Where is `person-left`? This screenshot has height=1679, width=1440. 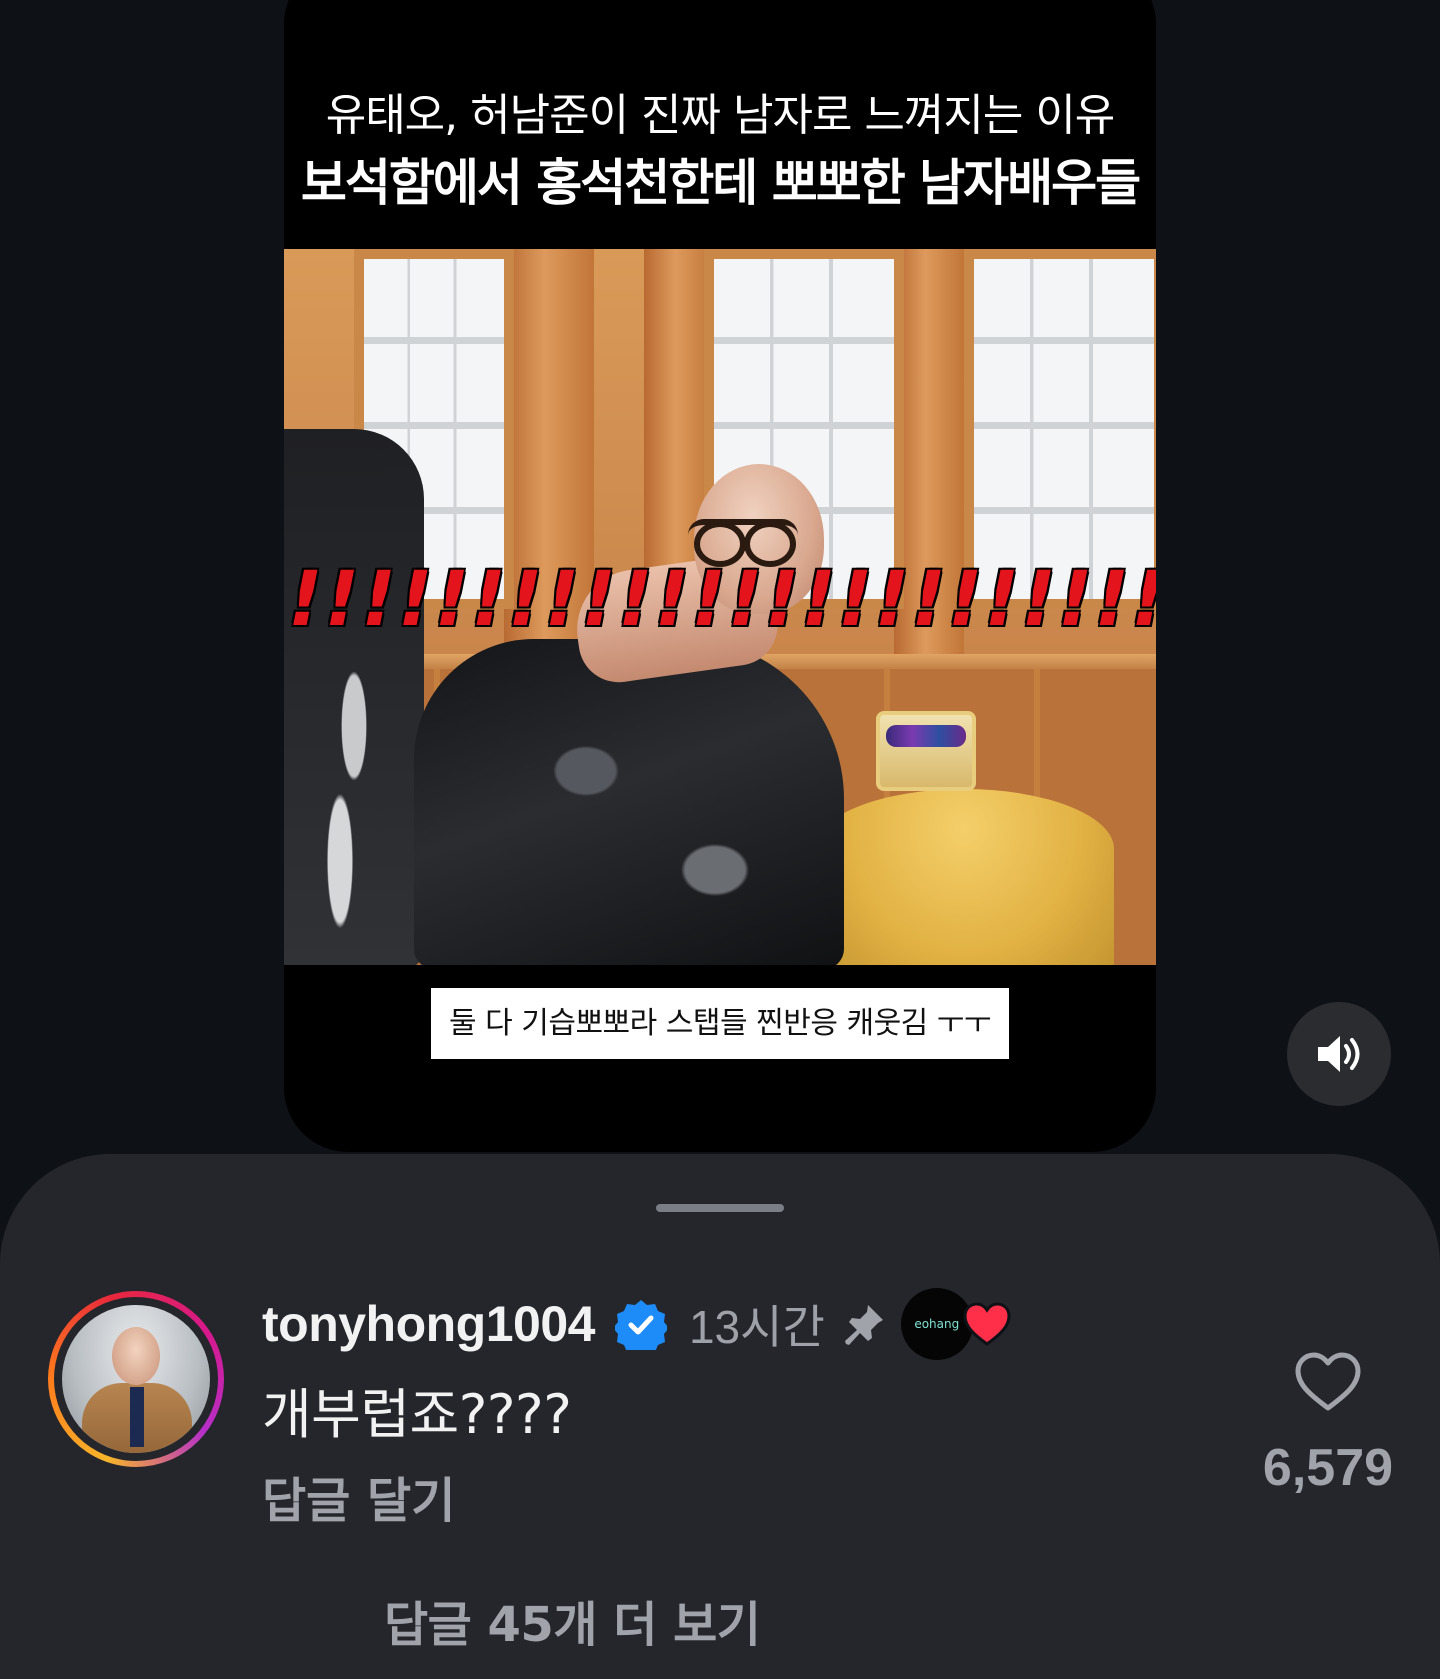
person-left is located at coordinates (354, 697).